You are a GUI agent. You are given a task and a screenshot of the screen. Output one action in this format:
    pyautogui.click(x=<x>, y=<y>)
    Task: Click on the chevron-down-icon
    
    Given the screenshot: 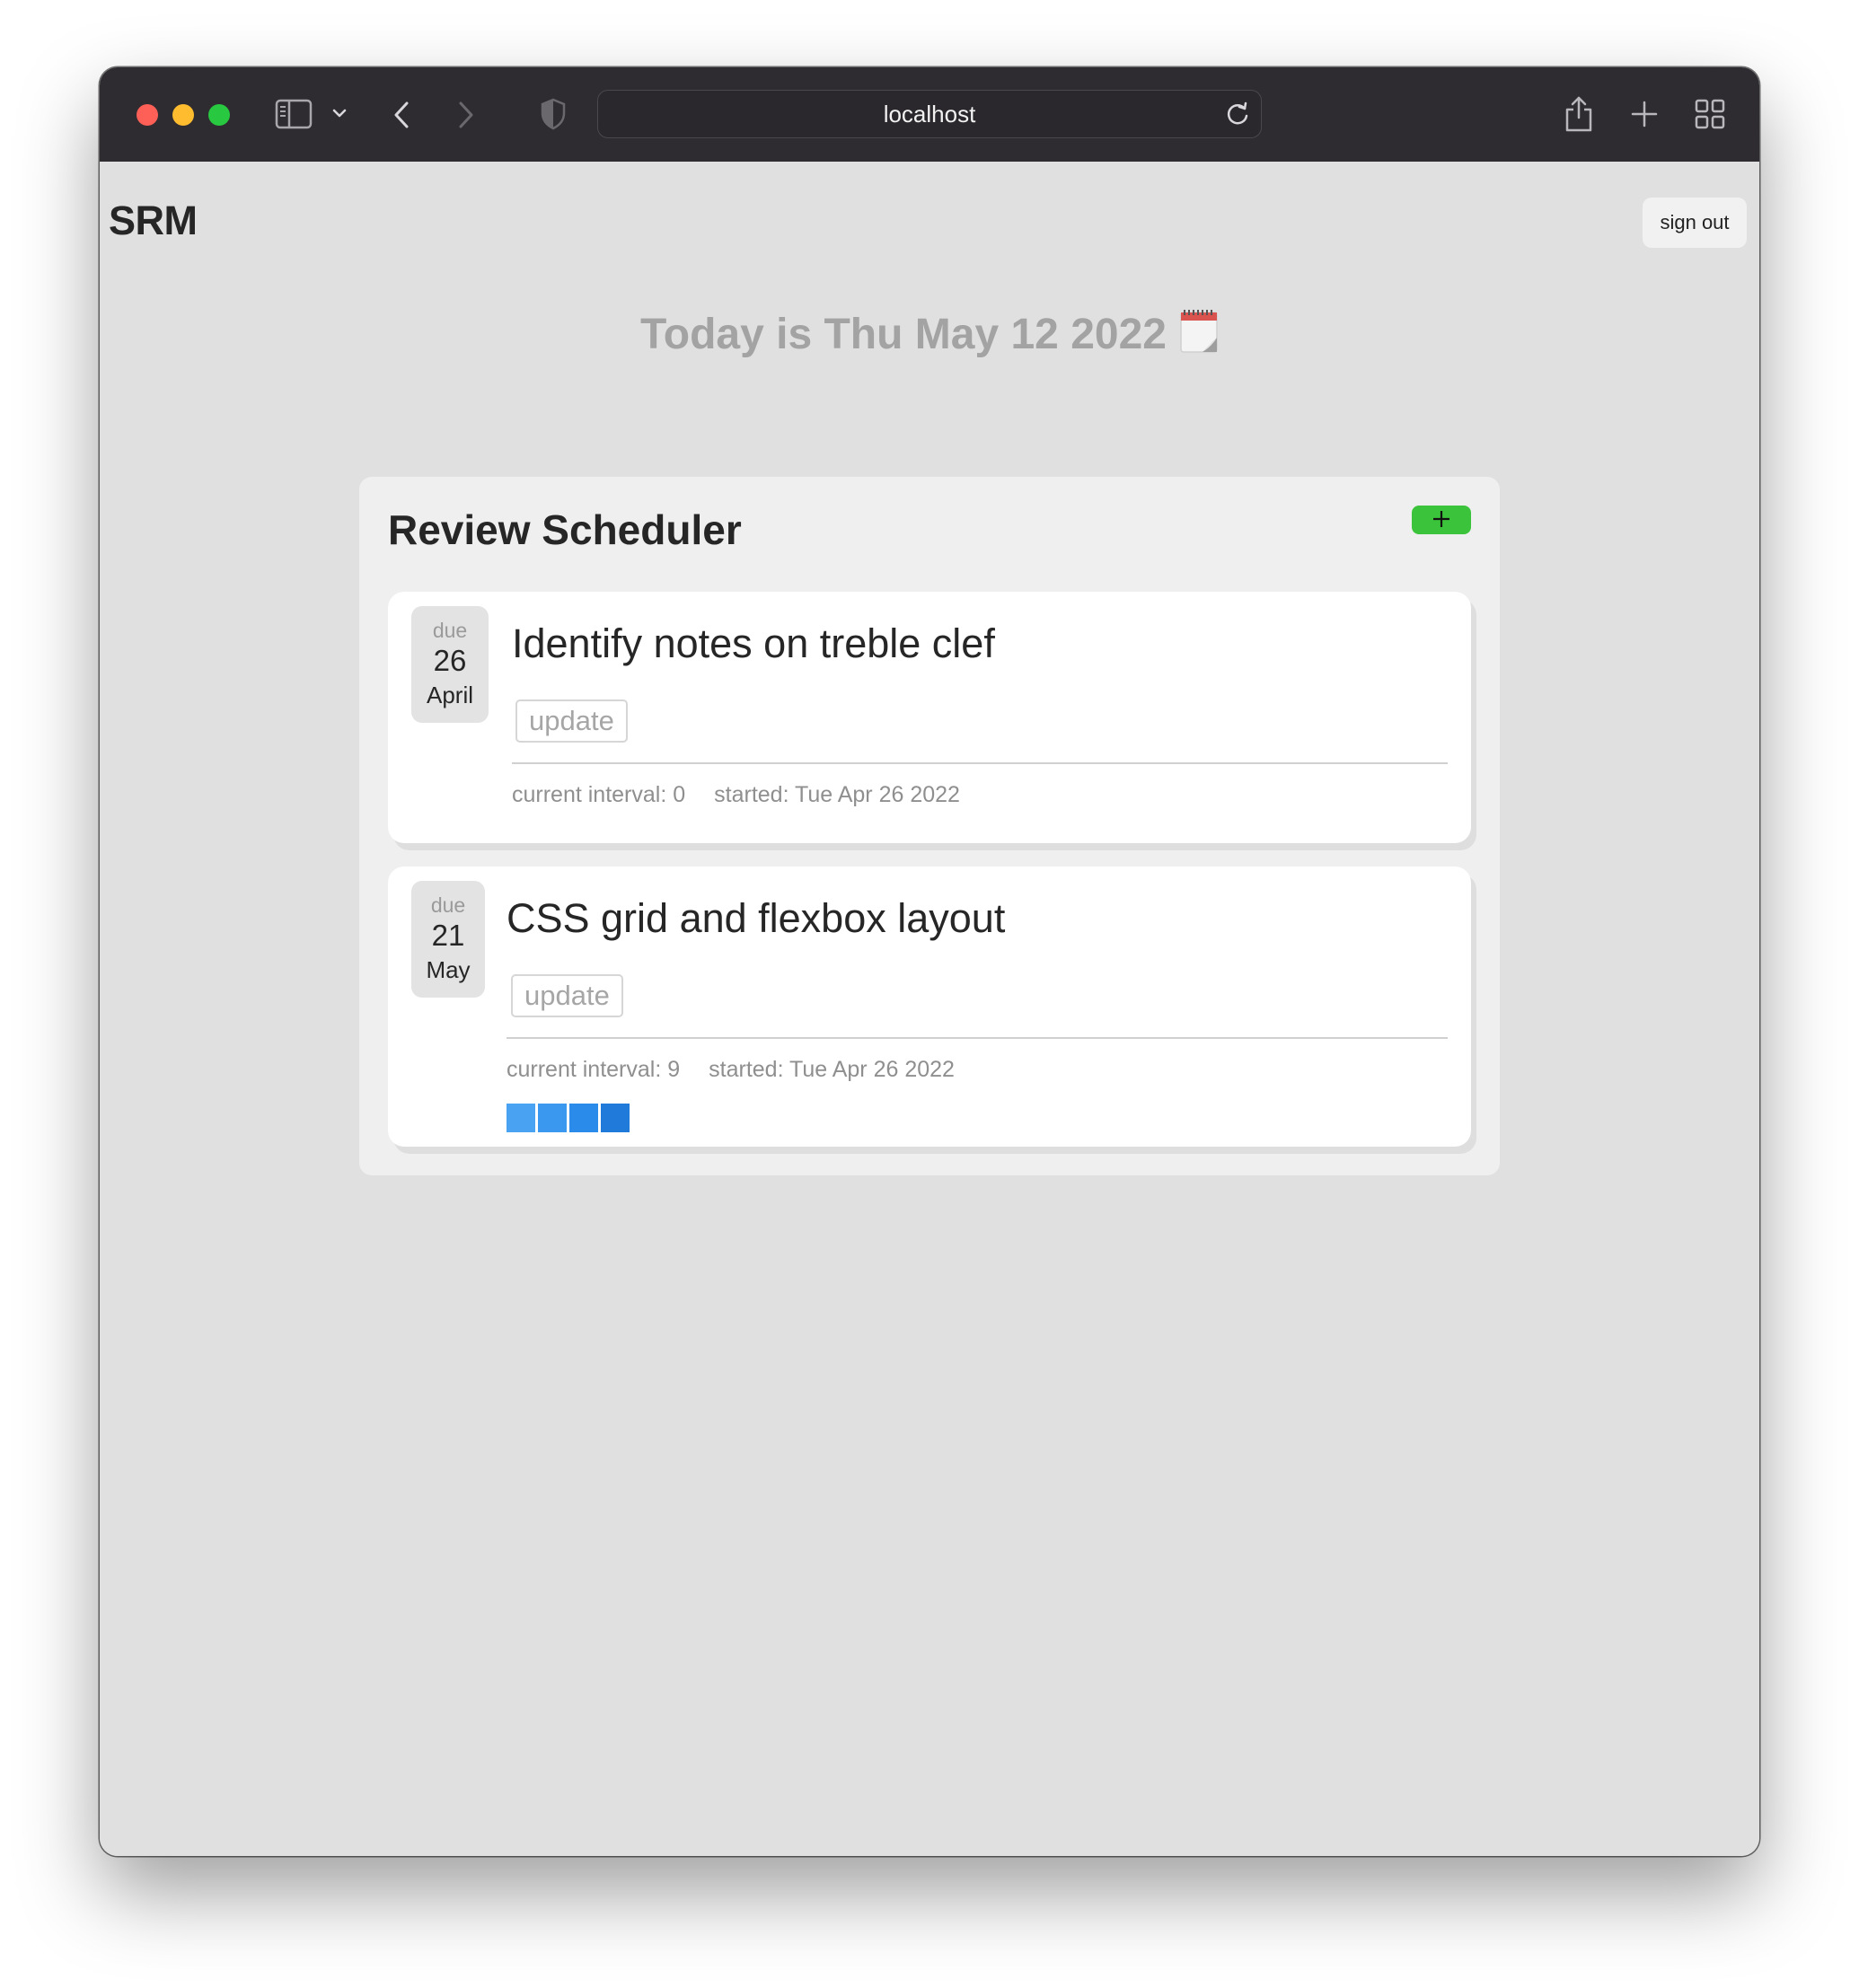 What is the action you would take?
    pyautogui.click(x=339, y=113)
    